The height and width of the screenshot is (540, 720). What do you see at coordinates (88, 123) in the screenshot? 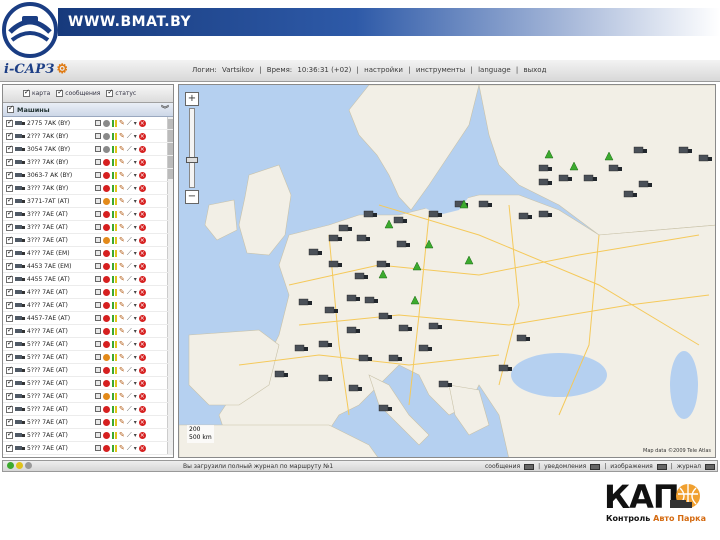
I see `vehicle-row: 2775 7AK (BY) ✎⟋▾×` at bounding box center [88, 123].